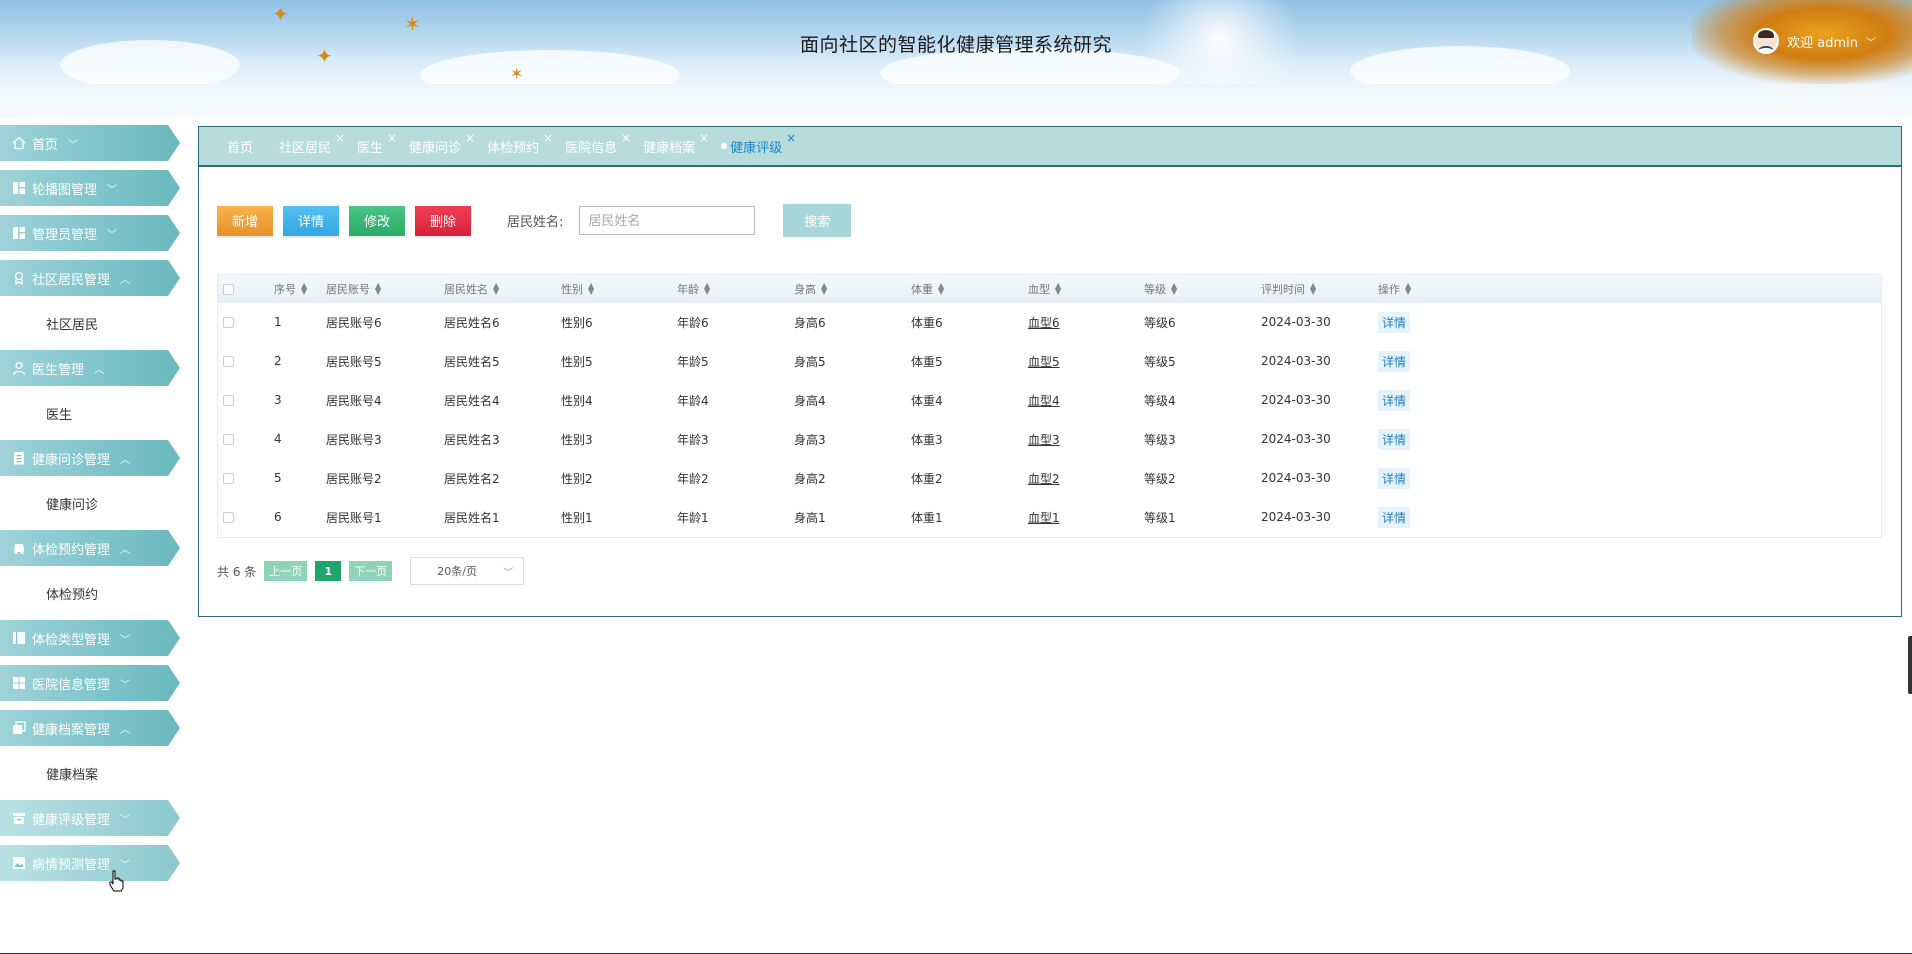 The height and width of the screenshot is (954, 1912). I want to click on table-cell: 身高6, so click(810, 322).